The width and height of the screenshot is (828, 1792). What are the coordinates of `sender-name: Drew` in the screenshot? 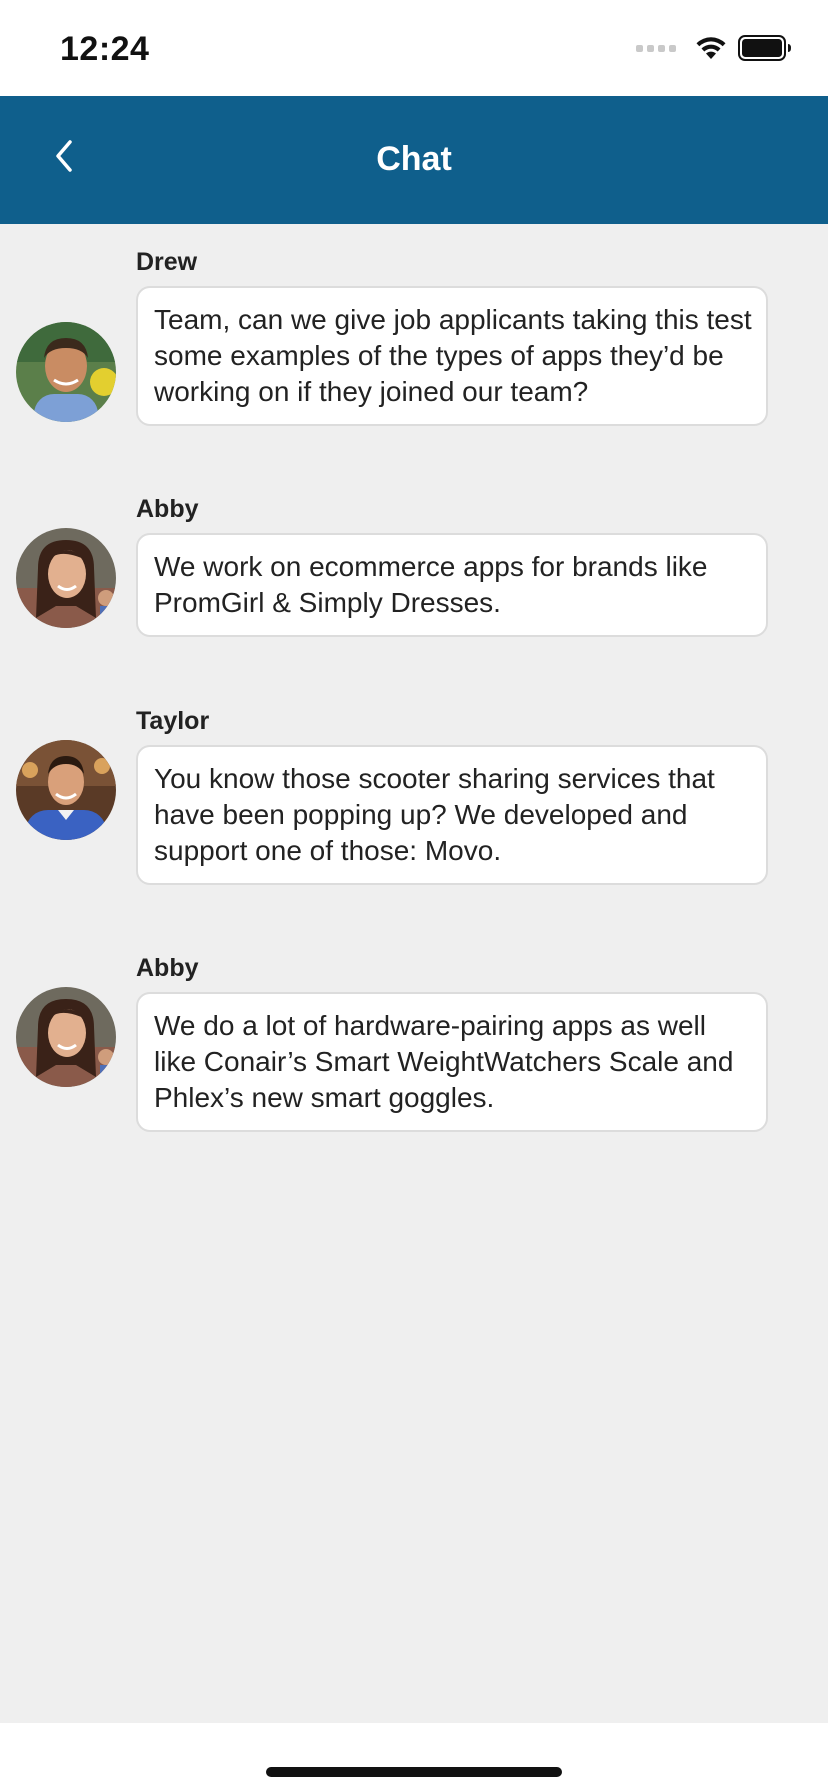 It's located at (167, 262).